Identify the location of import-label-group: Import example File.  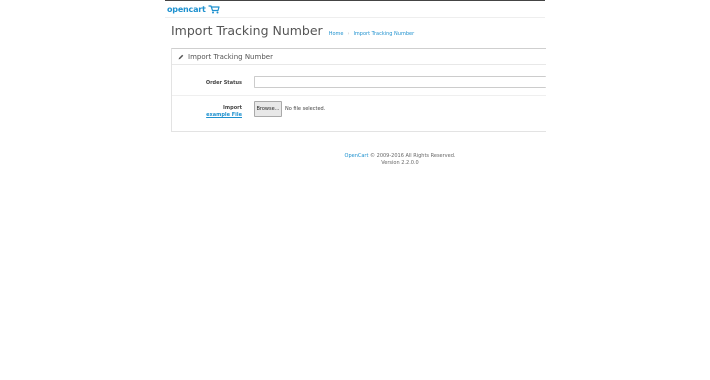
(224, 112).